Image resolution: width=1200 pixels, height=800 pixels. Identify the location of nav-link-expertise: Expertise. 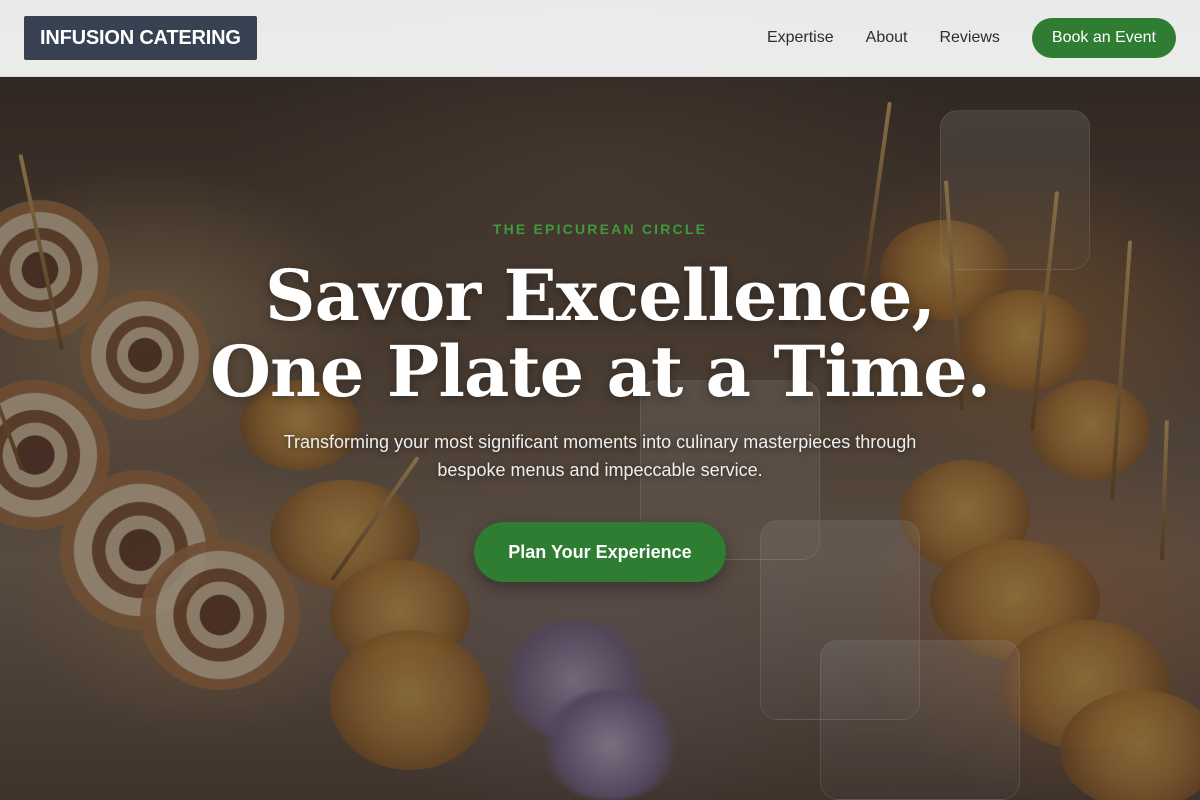
(800, 38).